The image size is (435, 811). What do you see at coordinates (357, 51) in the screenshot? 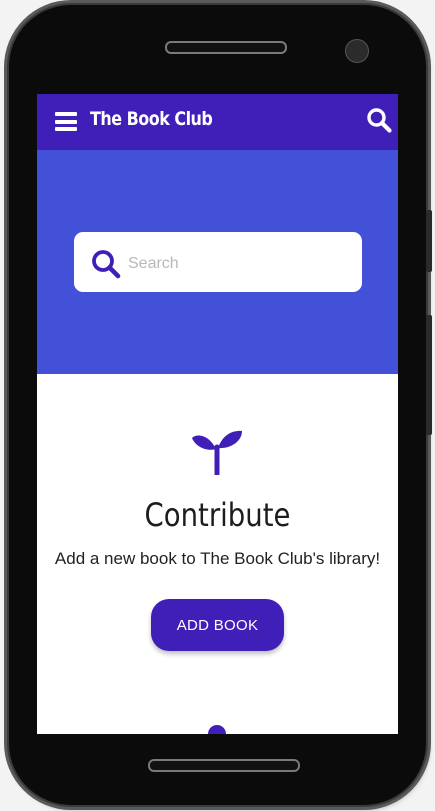
I see `front-camera` at bounding box center [357, 51].